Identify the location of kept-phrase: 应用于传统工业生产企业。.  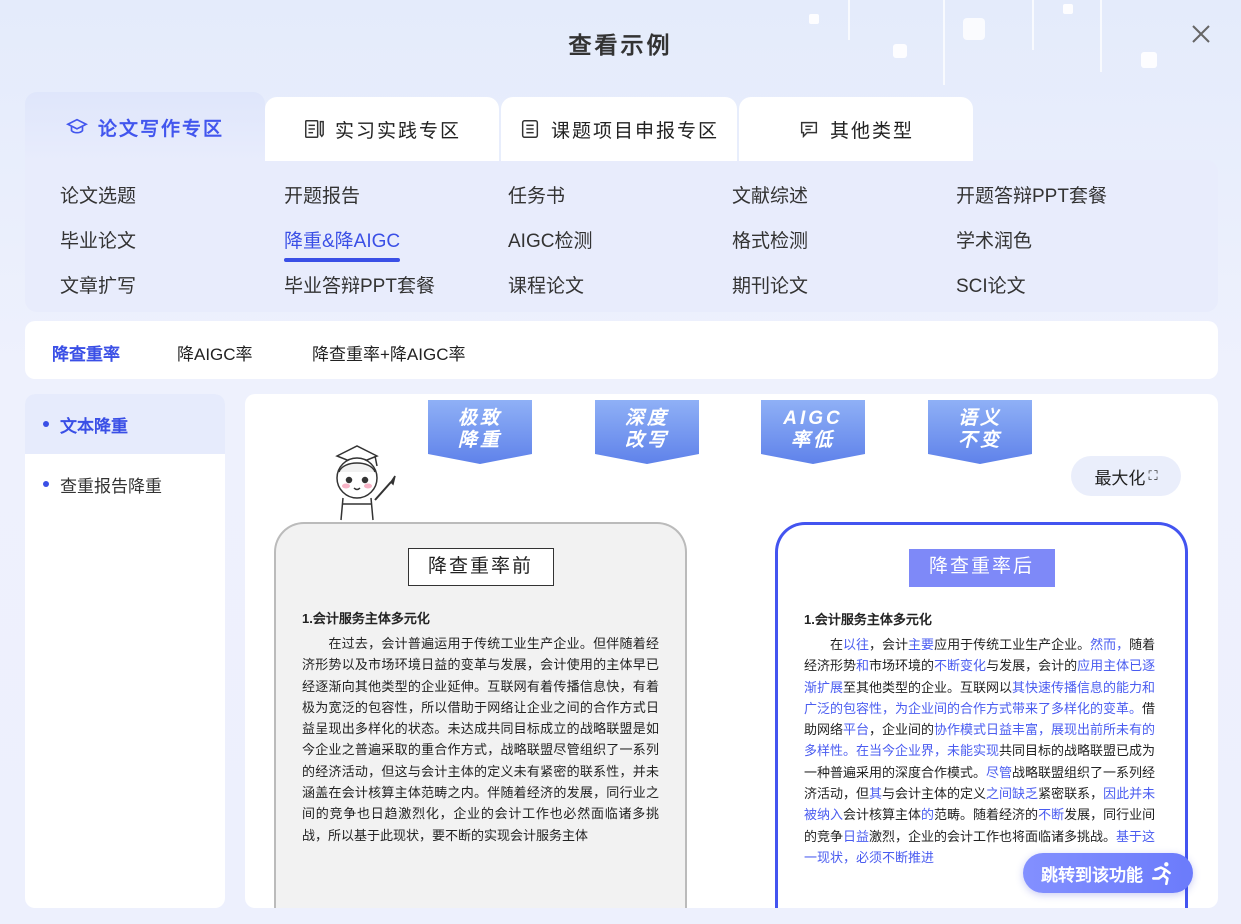
(1012, 644).